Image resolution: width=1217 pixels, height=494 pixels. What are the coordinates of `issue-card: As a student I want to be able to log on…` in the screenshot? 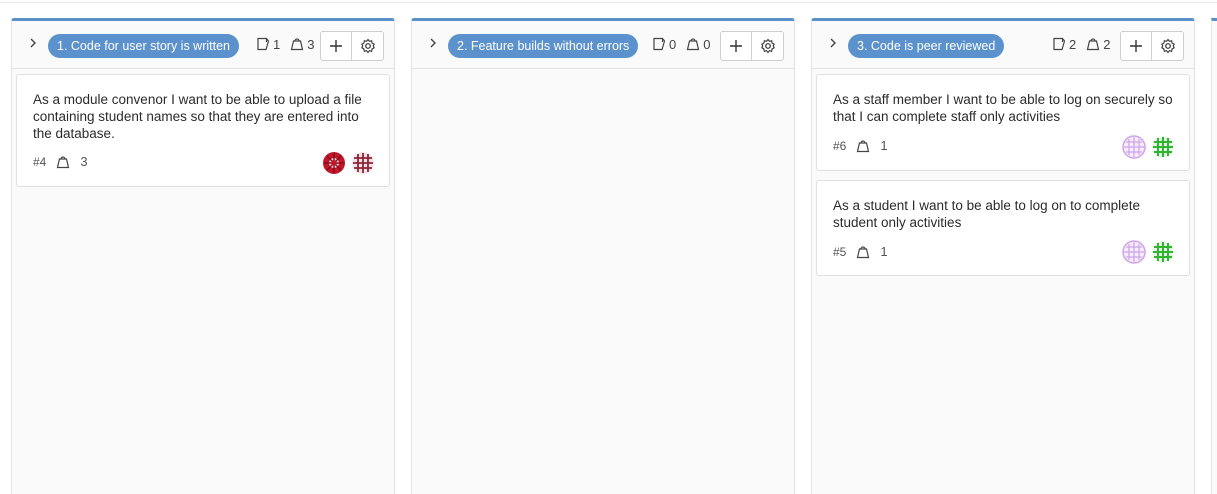 It's located at (1003, 228).